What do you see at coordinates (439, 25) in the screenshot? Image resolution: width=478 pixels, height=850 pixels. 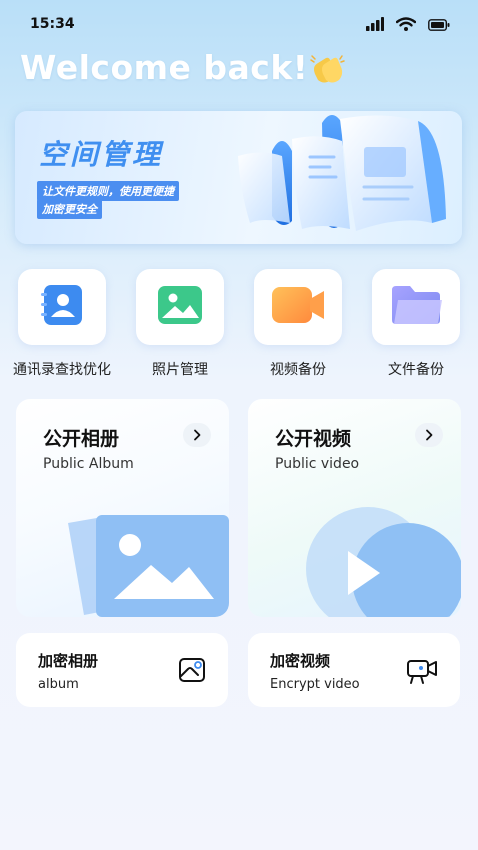 I see `battery-icon` at bounding box center [439, 25].